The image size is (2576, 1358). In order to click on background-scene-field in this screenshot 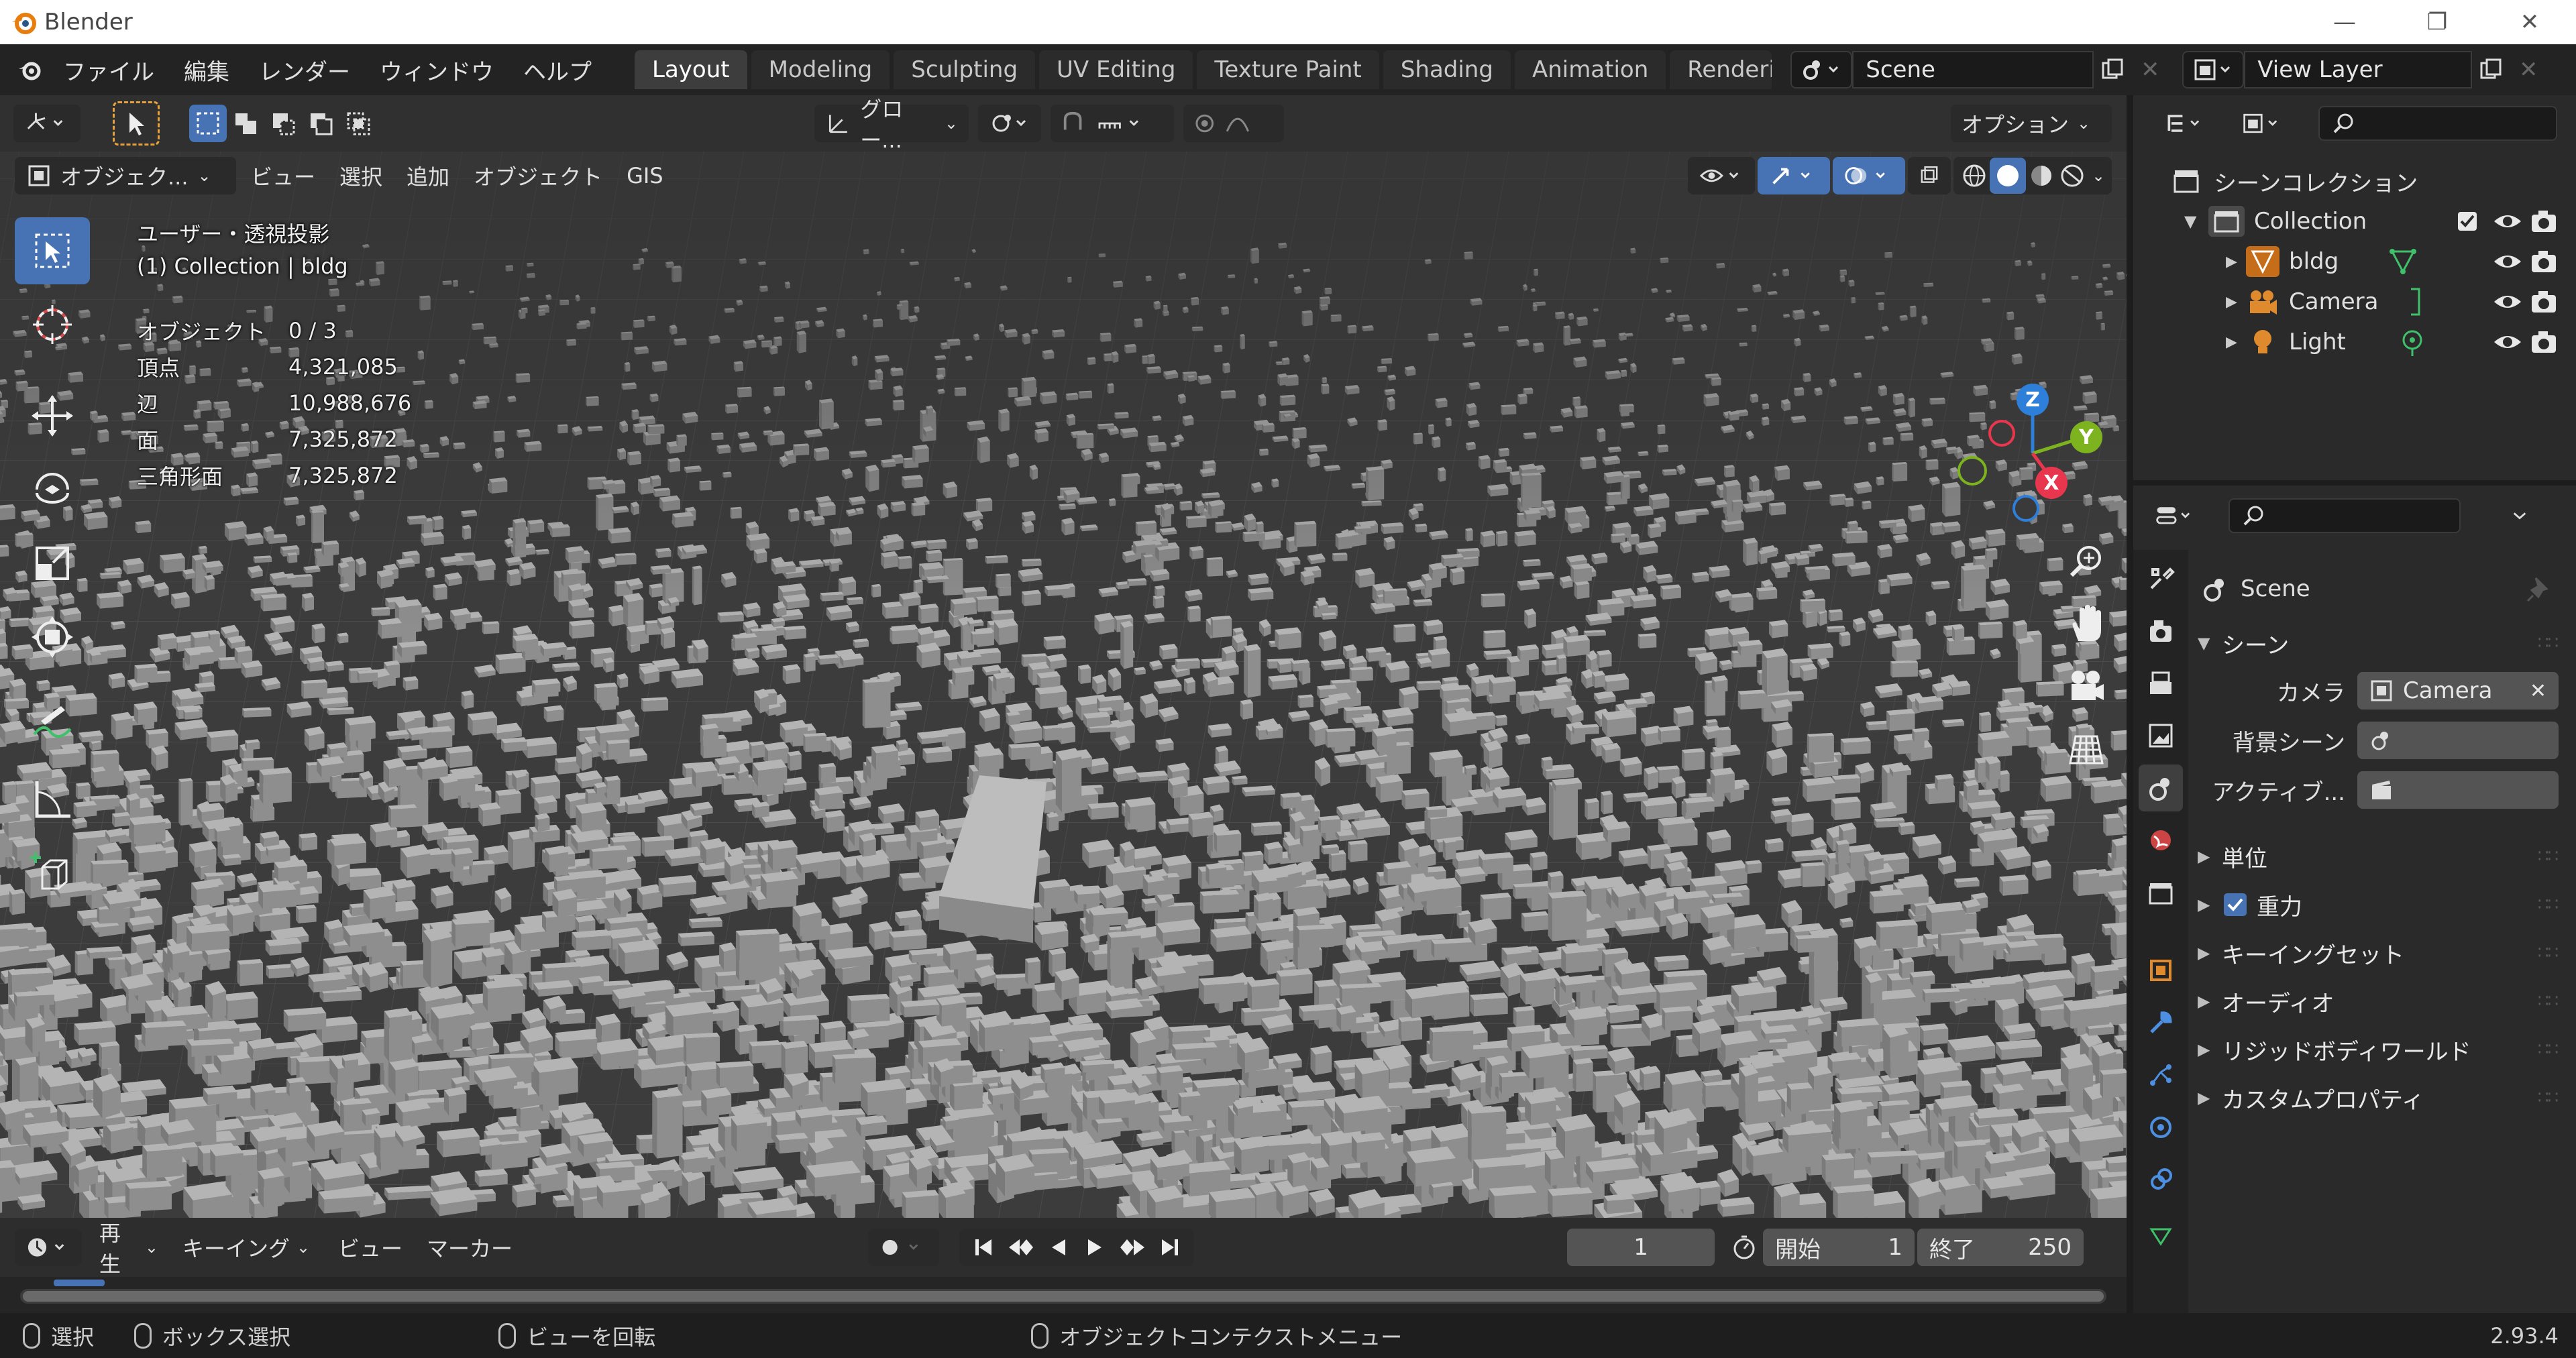, I will do `click(2458, 740)`.